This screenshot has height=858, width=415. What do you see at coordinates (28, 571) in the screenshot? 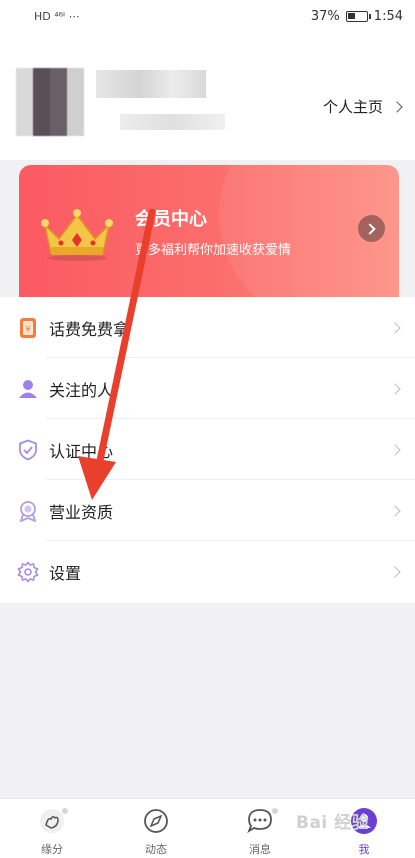
I see `gear-icon` at bounding box center [28, 571].